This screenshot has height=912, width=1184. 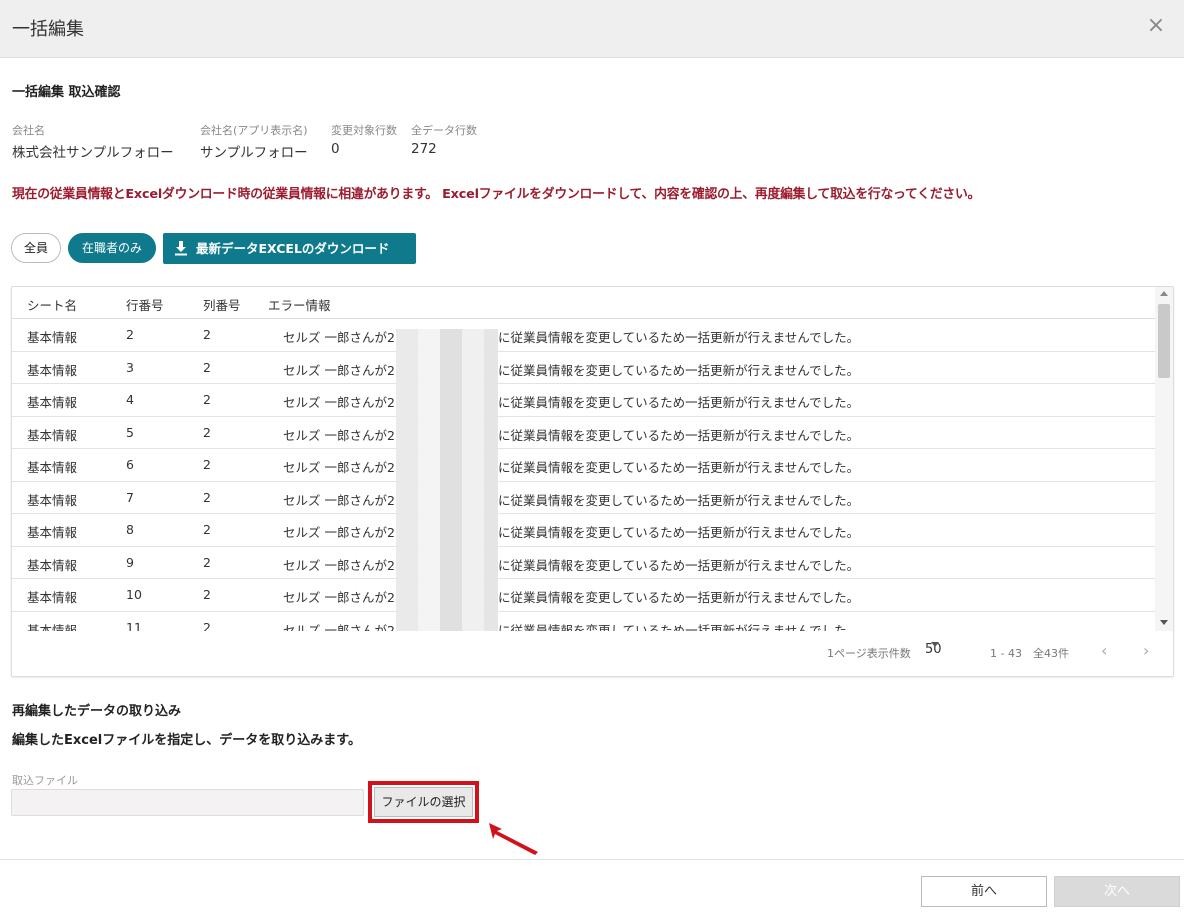 I want to click on cell-row: 6, so click(x=130, y=464).